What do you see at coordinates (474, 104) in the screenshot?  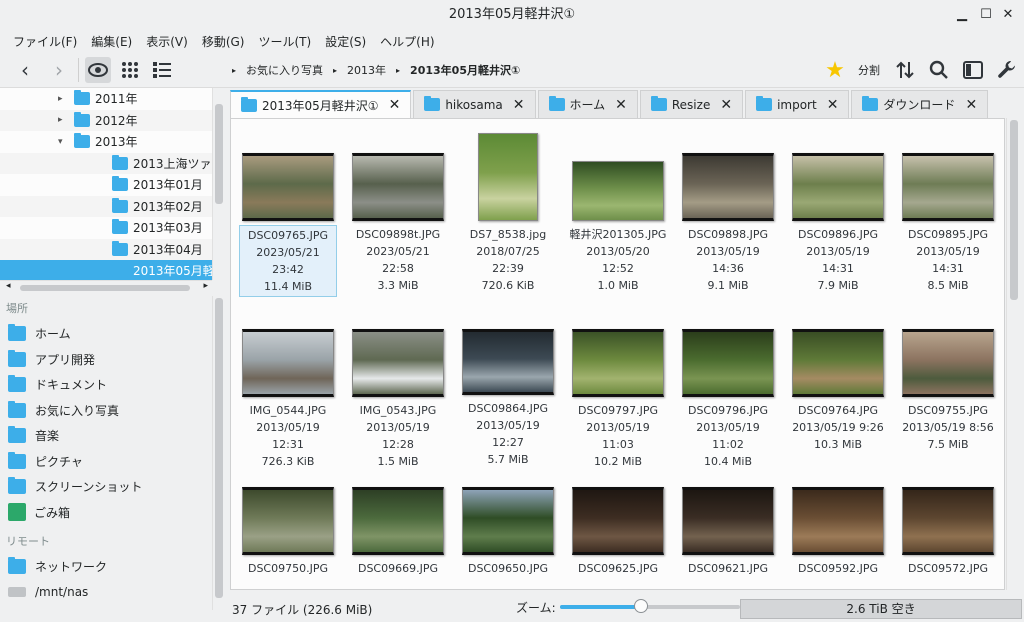 I see `tab: hikosama ✕` at bounding box center [474, 104].